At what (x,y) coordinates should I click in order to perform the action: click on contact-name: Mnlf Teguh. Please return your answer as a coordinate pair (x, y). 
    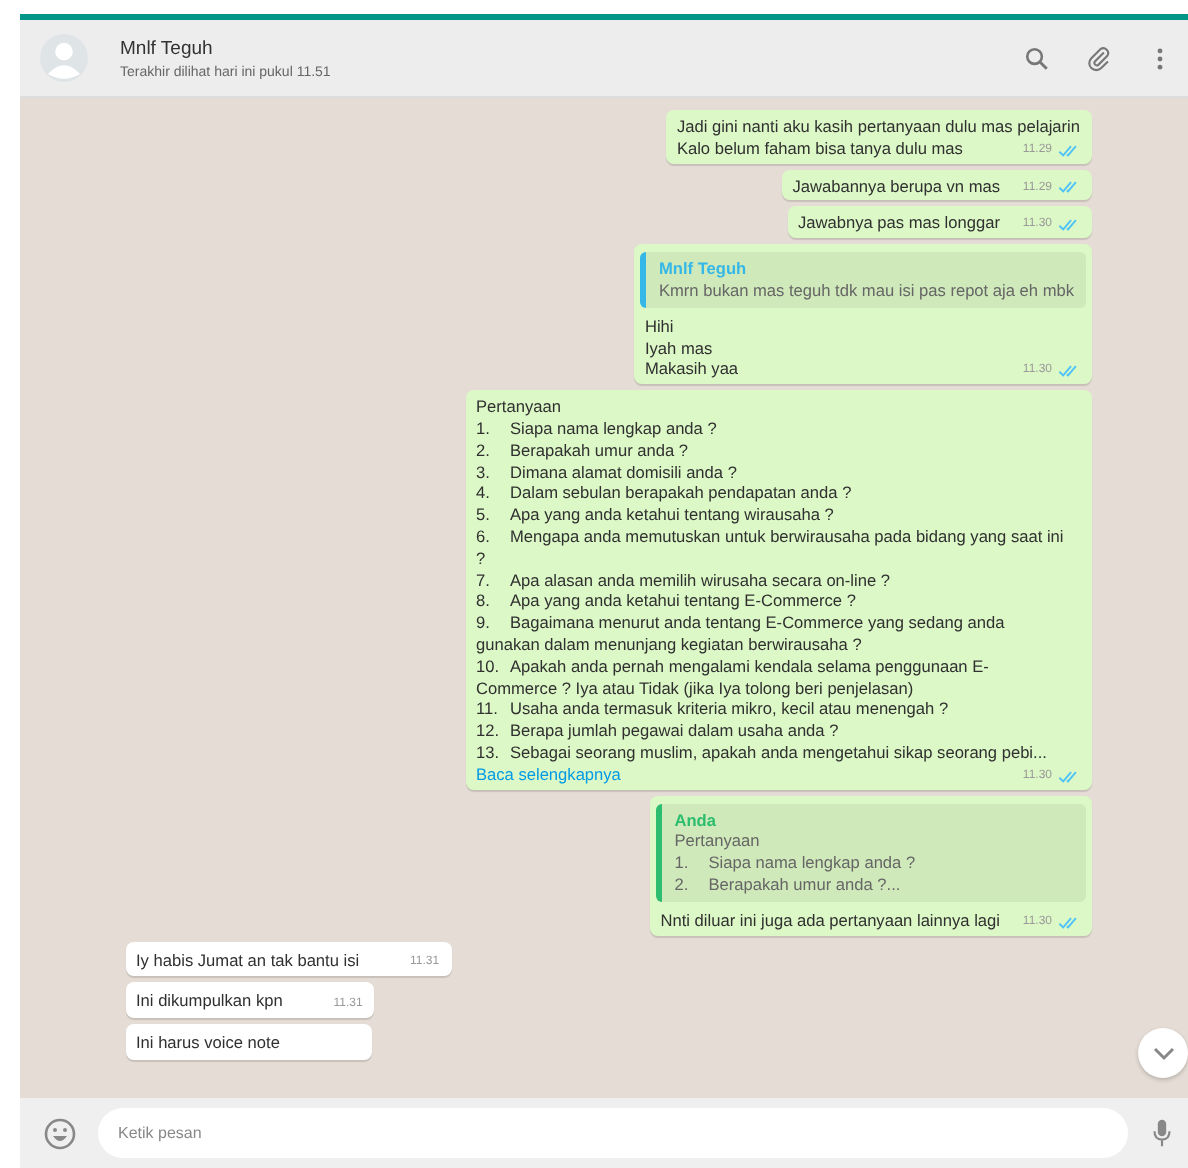
    Looking at the image, I should click on (167, 48).